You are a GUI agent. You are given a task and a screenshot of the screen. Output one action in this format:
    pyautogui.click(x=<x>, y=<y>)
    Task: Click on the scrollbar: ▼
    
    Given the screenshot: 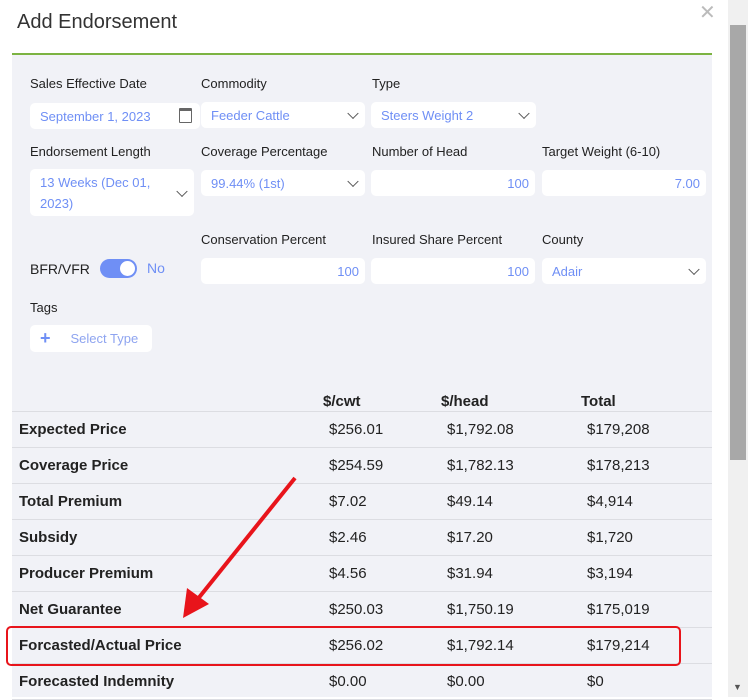 What is the action you would take?
    pyautogui.click(x=738, y=348)
    